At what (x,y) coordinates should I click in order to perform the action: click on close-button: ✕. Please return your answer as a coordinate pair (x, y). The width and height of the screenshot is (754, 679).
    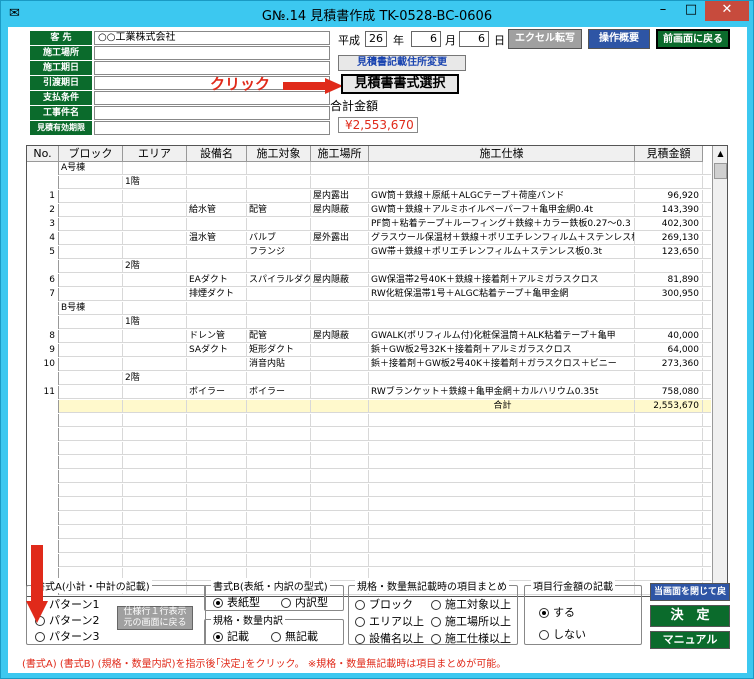
    Looking at the image, I should click on (727, 11).